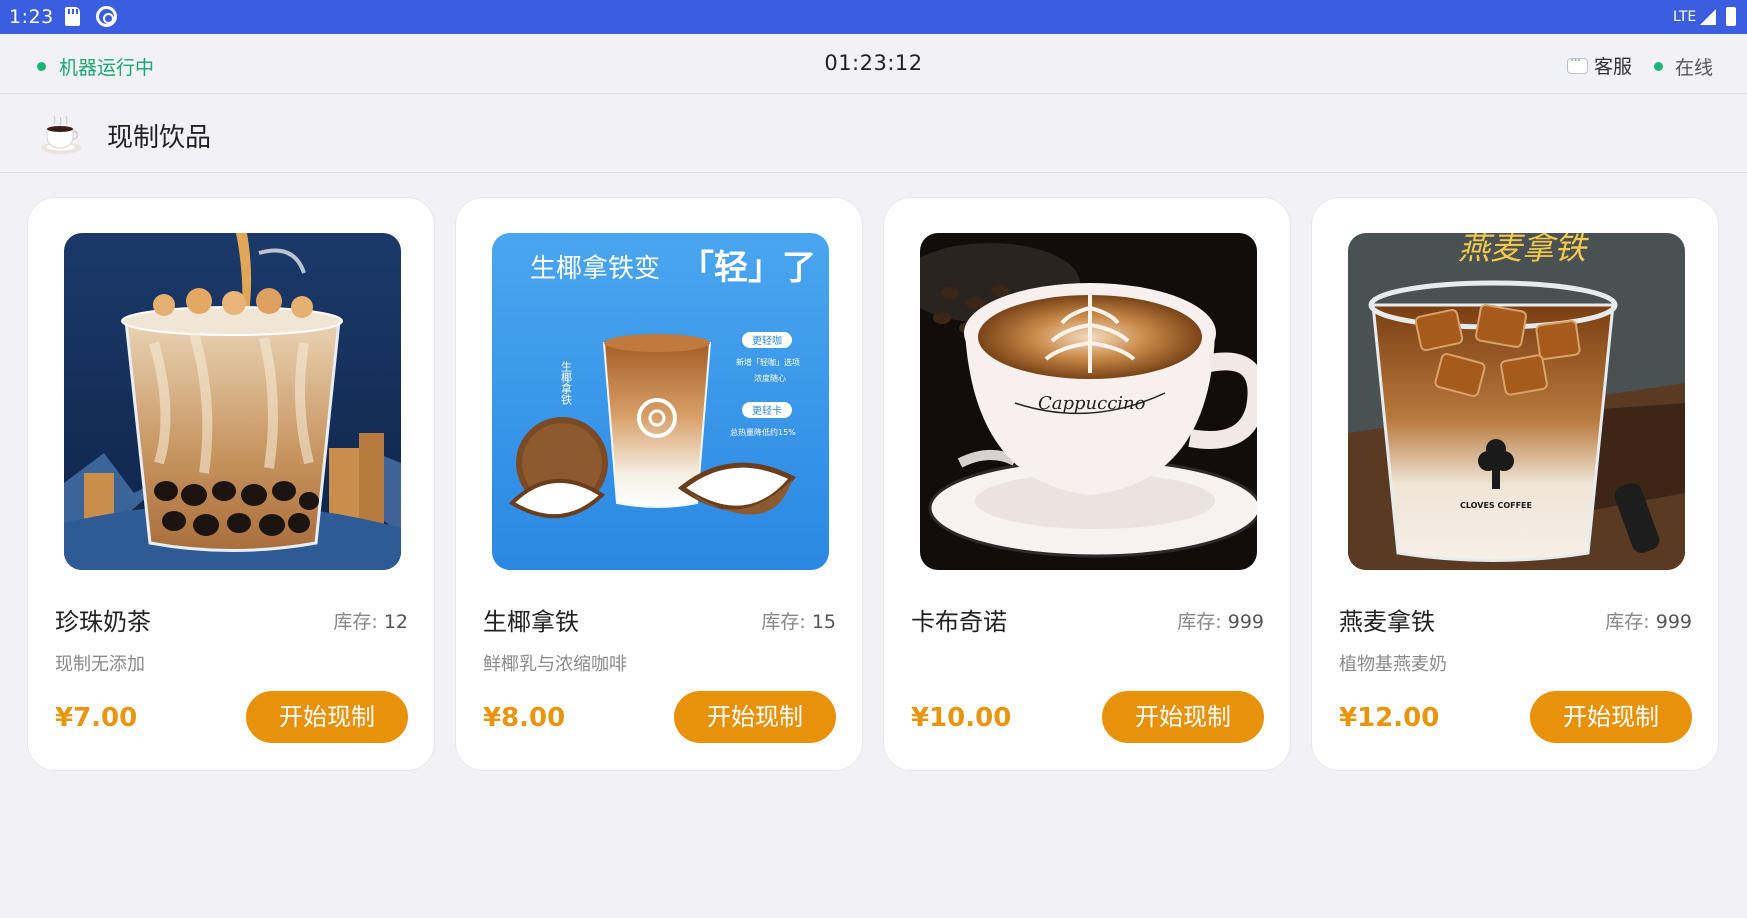  Describe the element at coordinates (1577, 63) in the screenshot. I see `chat-bubble-icon` at that location.